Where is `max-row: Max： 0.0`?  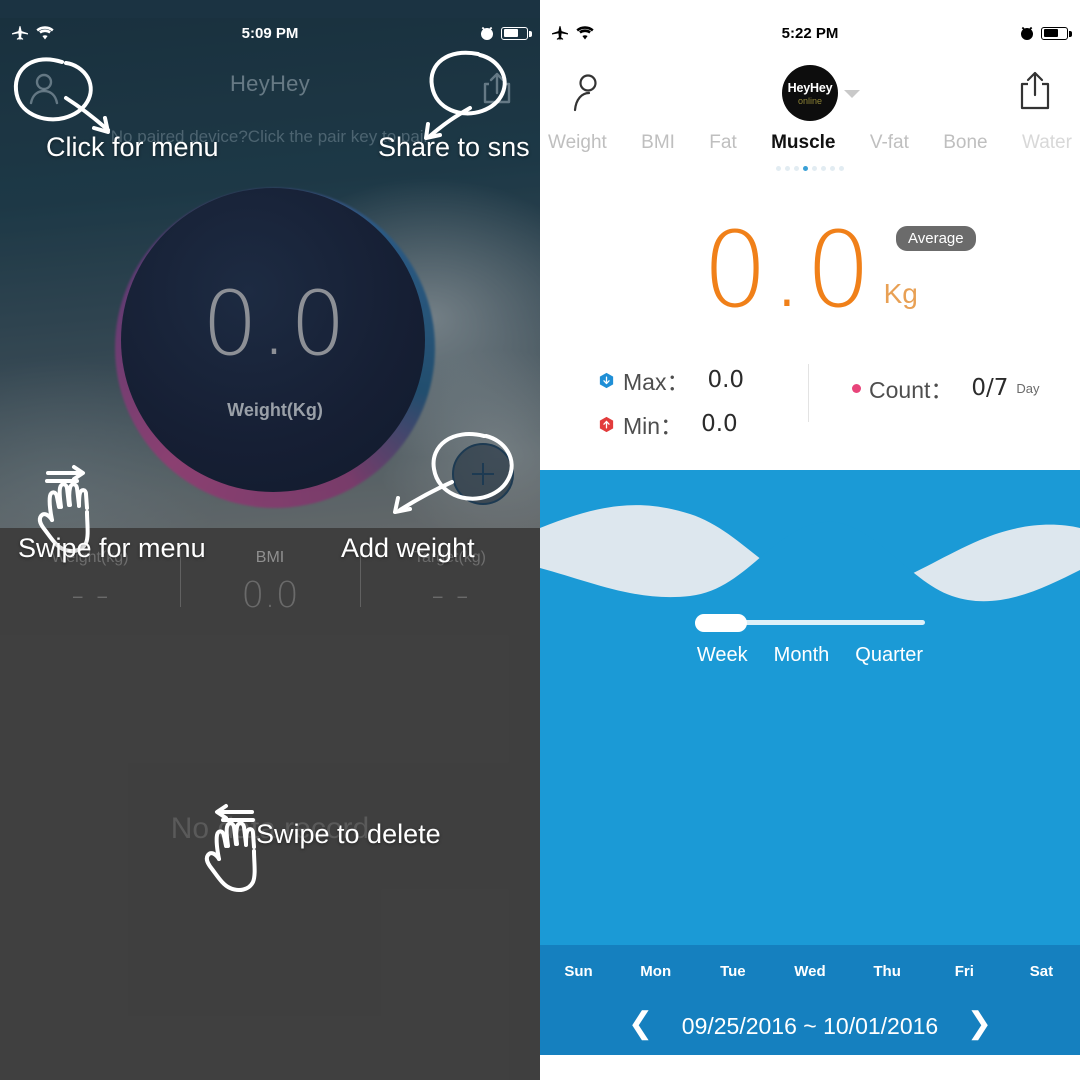
max-row: Max： 0.0 is located at coordinates (703, 380).